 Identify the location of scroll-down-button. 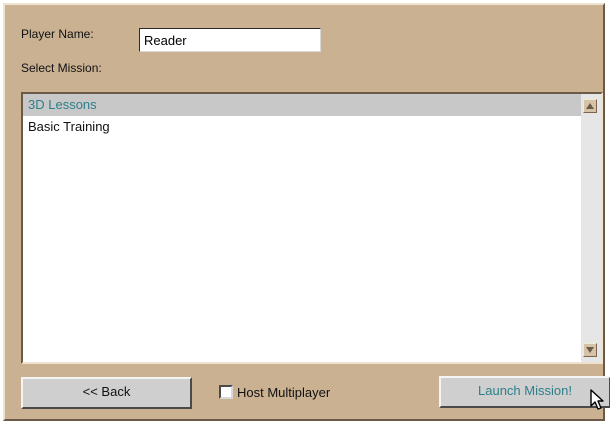
(590, 350).